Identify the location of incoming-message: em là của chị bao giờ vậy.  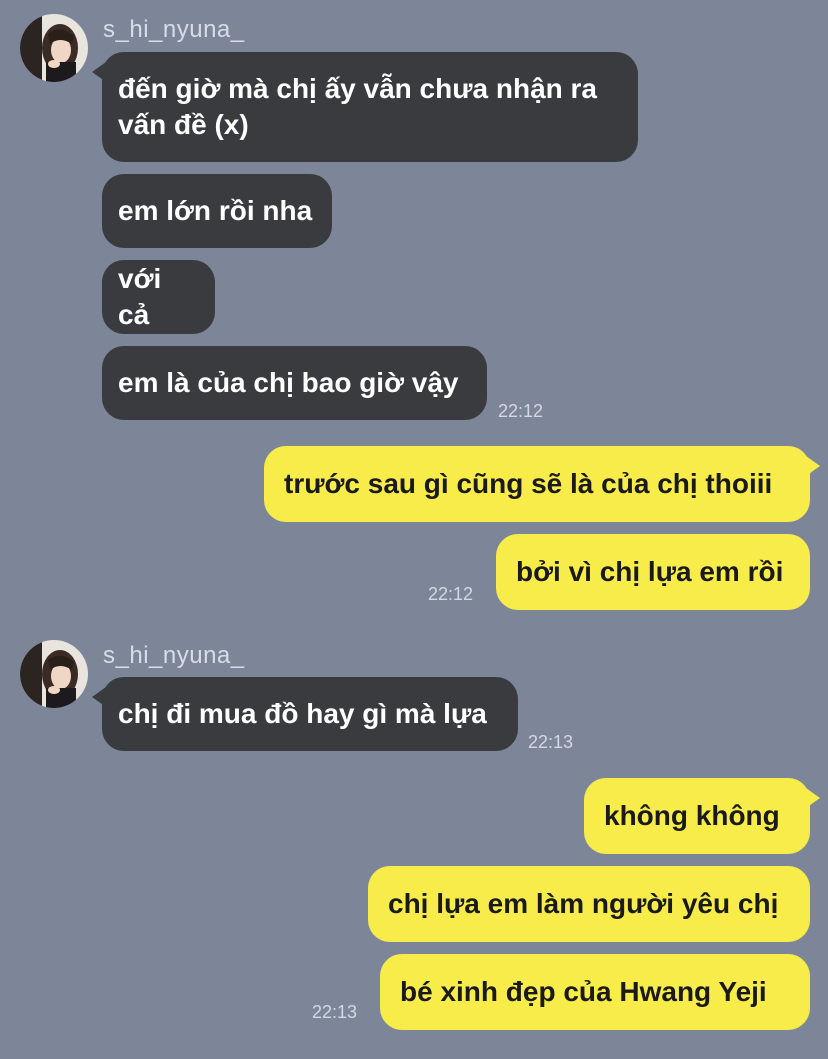
(294, 383).